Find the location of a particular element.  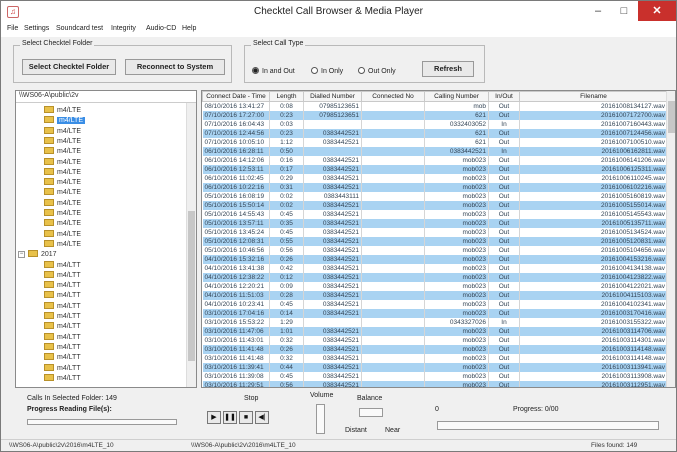

menu-soundcard-test: Soundcard test is located at coordinates (79, 28).